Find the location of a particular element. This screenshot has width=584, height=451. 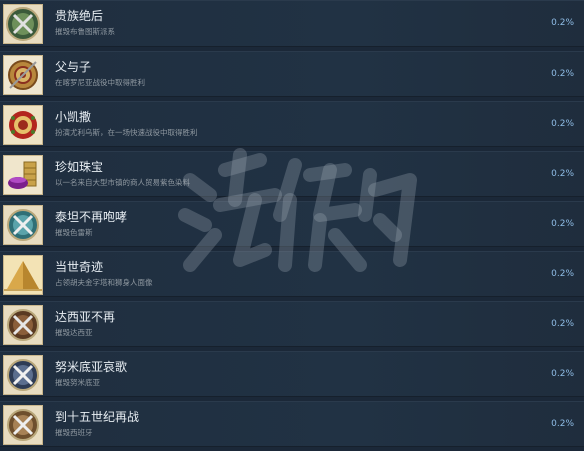

achievement-row: 泰坦不再咆哮 摧毁色雷斯 0.2% is located at coordinates (292, 224).